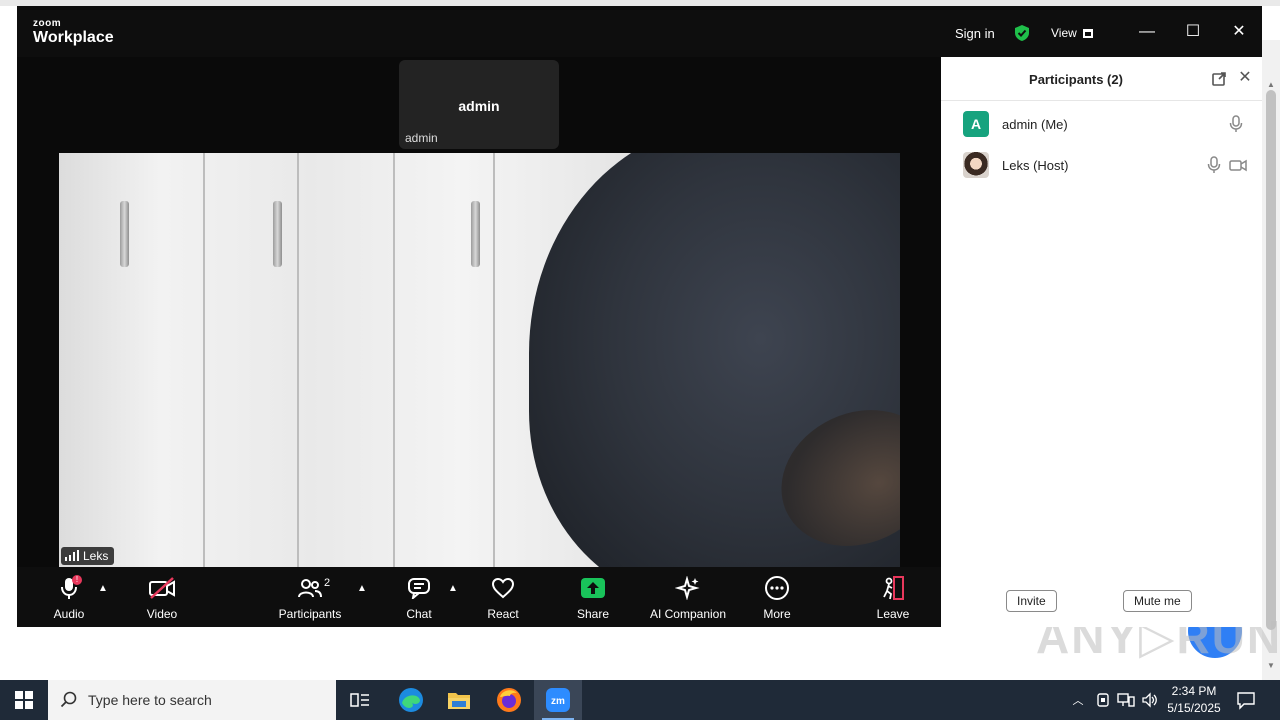  Describe the element at coordinates (976, 165) in the screenshot. I see `avatar` at that location.